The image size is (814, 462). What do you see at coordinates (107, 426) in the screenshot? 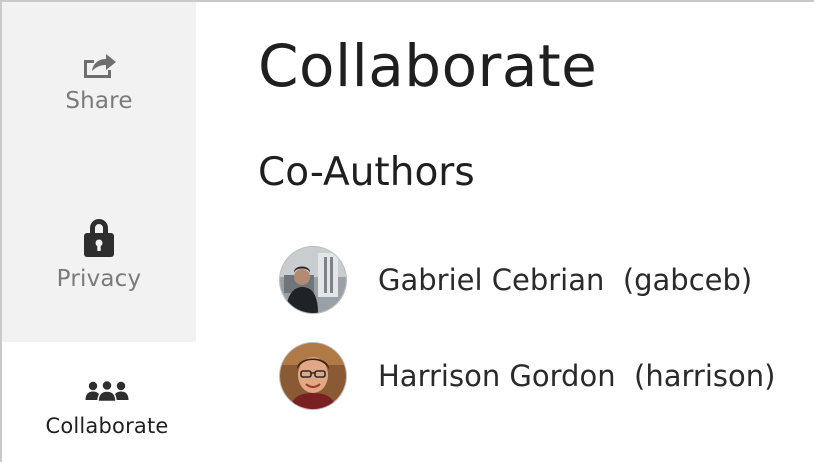
I see `sidebar-item-label: Collaborate` at bounding box center [107, 426].